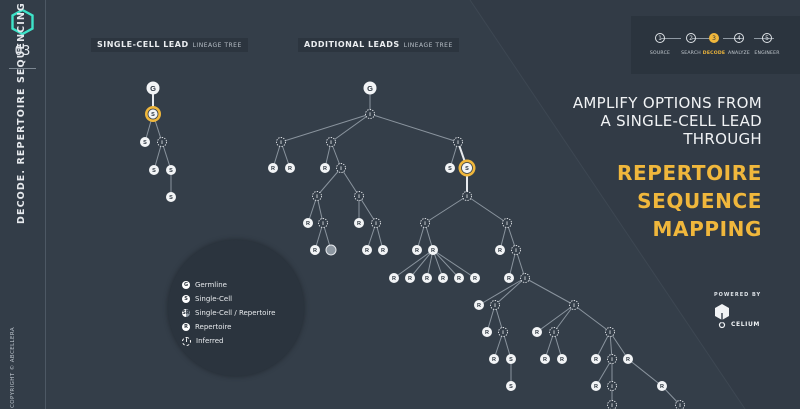 The width and height of the screenshot is (800, 409). What do you see at coordinates (186, 327) in the screenshot?
I see `repertoire-node-icon: R` at bounding box center [186, 327].